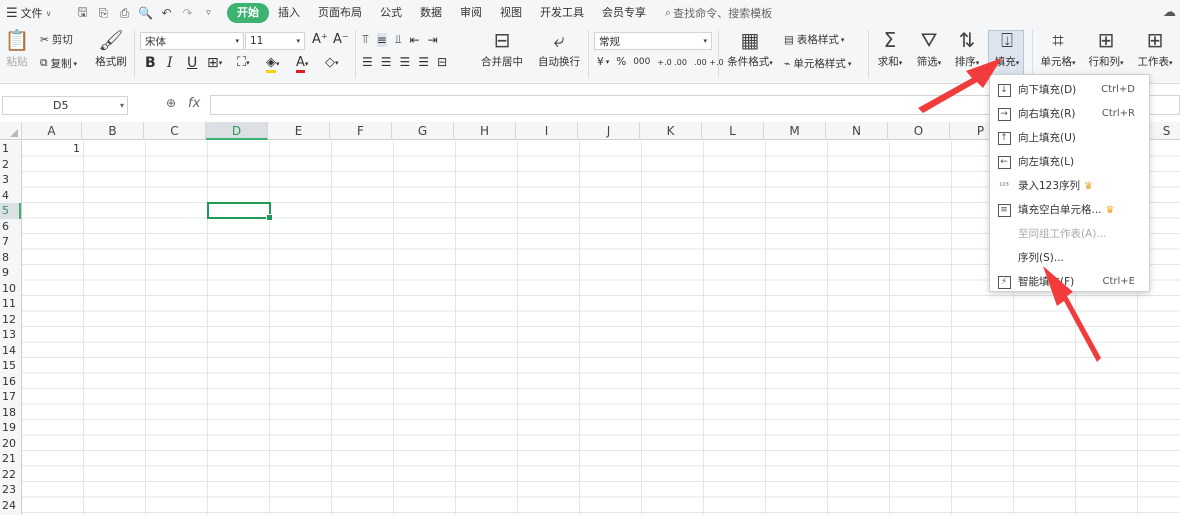 The height and width of the screenshot is (515, 1180). What do you see at coordinates (365, 39) in the screenshot?
I see `align-top-icon: ⫪` at bounding box center [365, 39].